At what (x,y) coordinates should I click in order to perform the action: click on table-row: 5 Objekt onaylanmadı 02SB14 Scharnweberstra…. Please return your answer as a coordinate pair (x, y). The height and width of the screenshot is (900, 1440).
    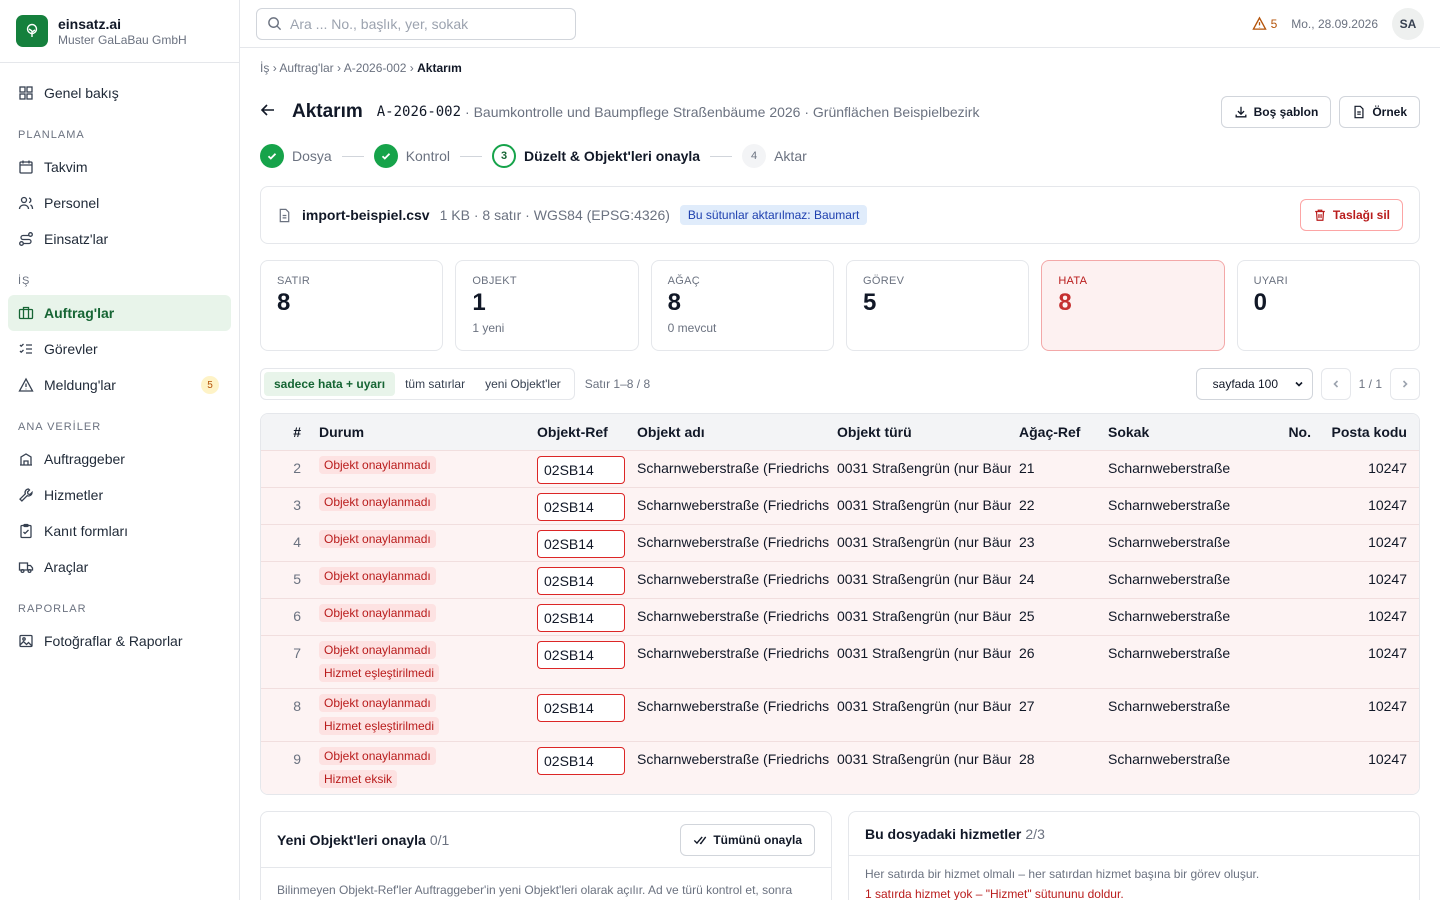
    Looking at the image, I should click on (840, 579).